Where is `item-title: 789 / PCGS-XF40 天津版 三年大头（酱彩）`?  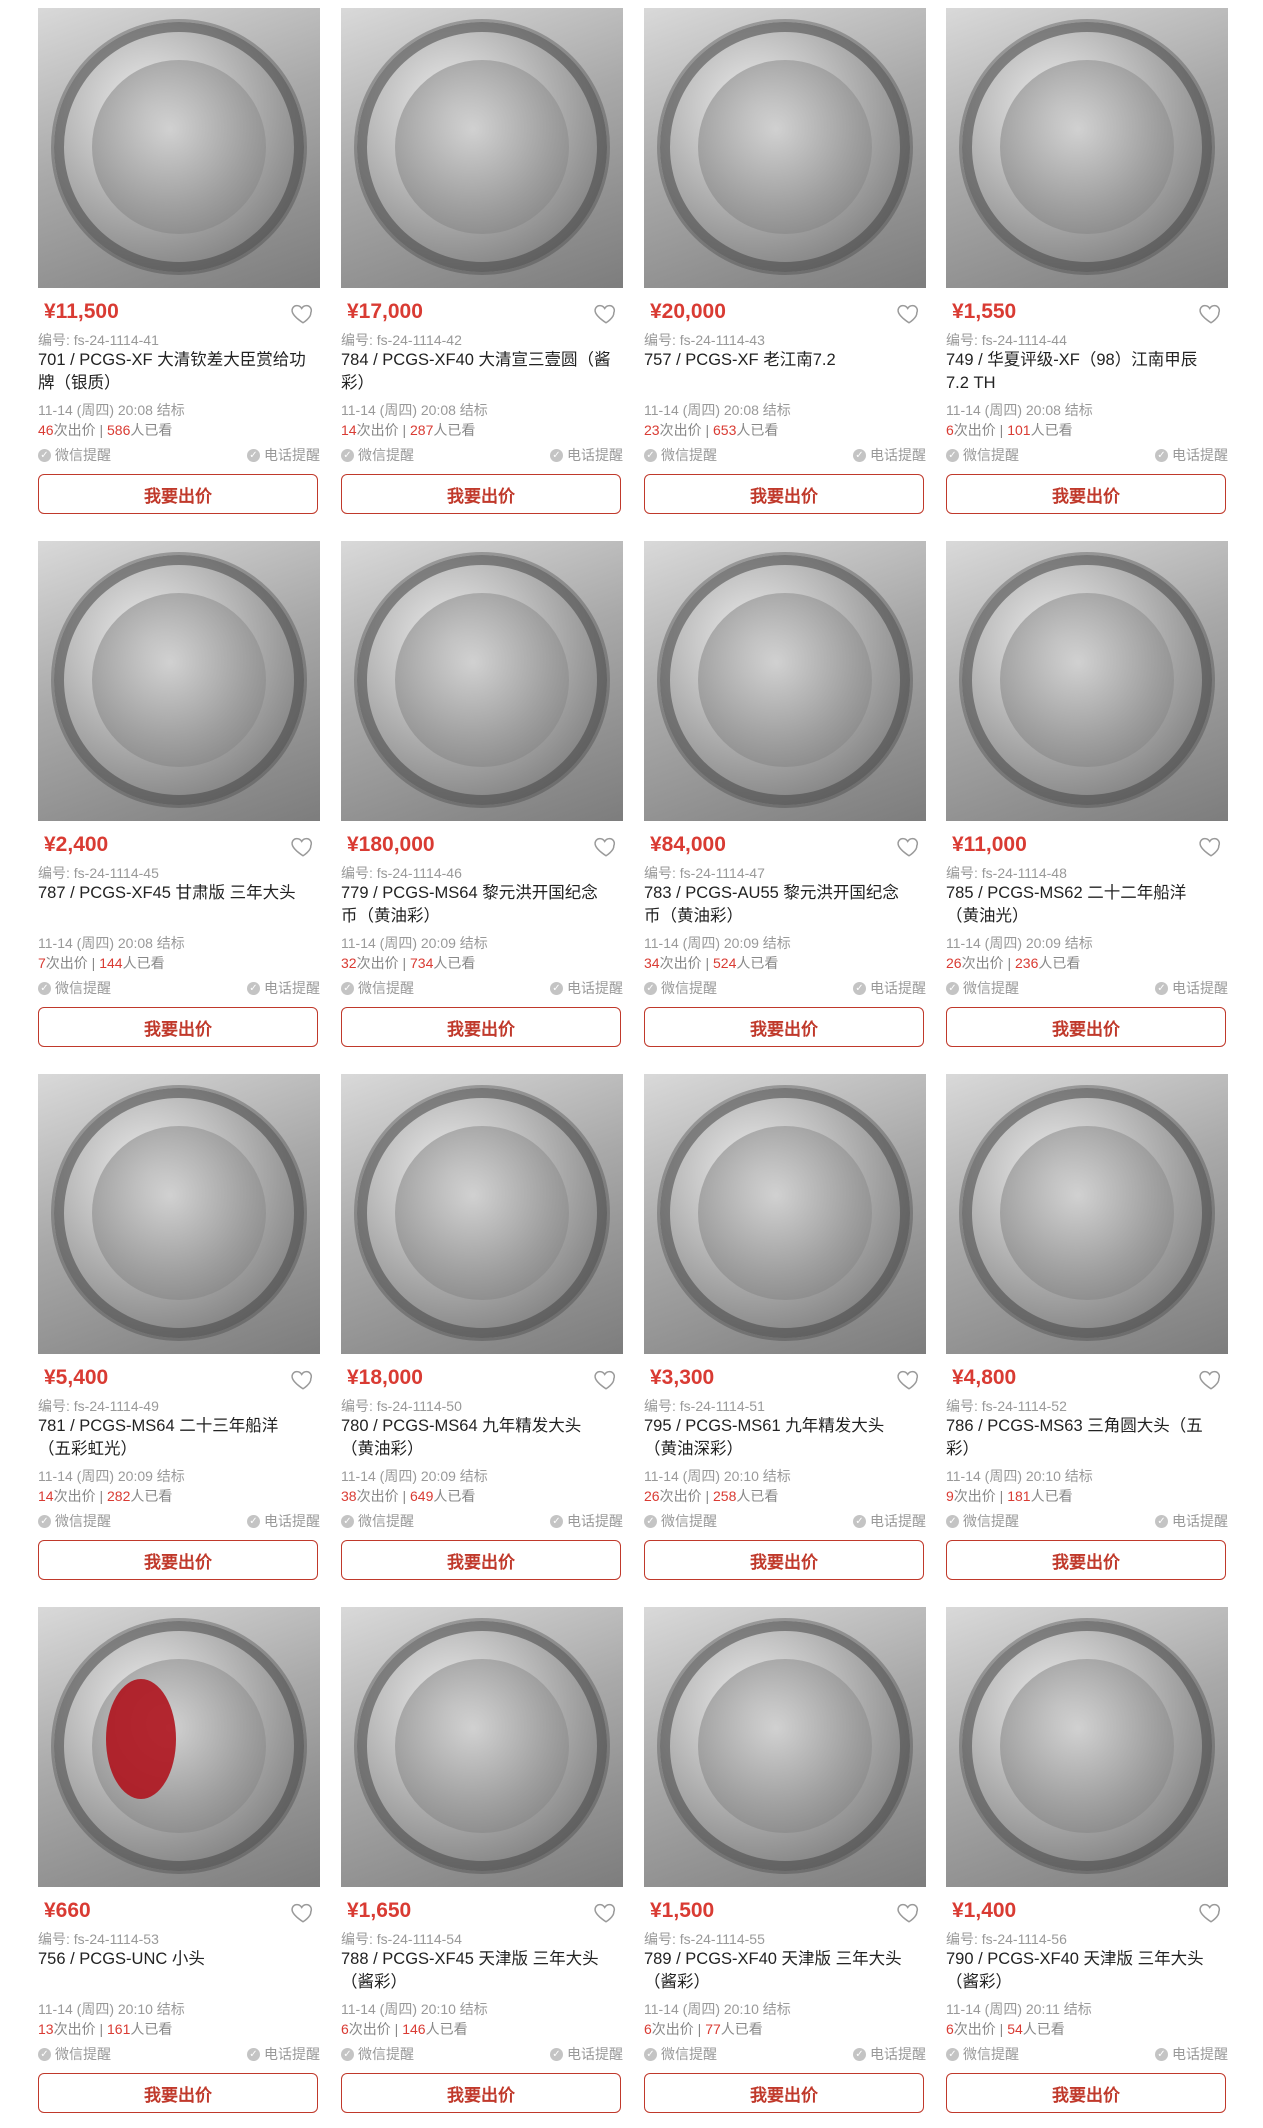 item-title: 789 / PCGS-XF40 天津版 三年大头（酱彩） is located at coordinates (779, 1971).